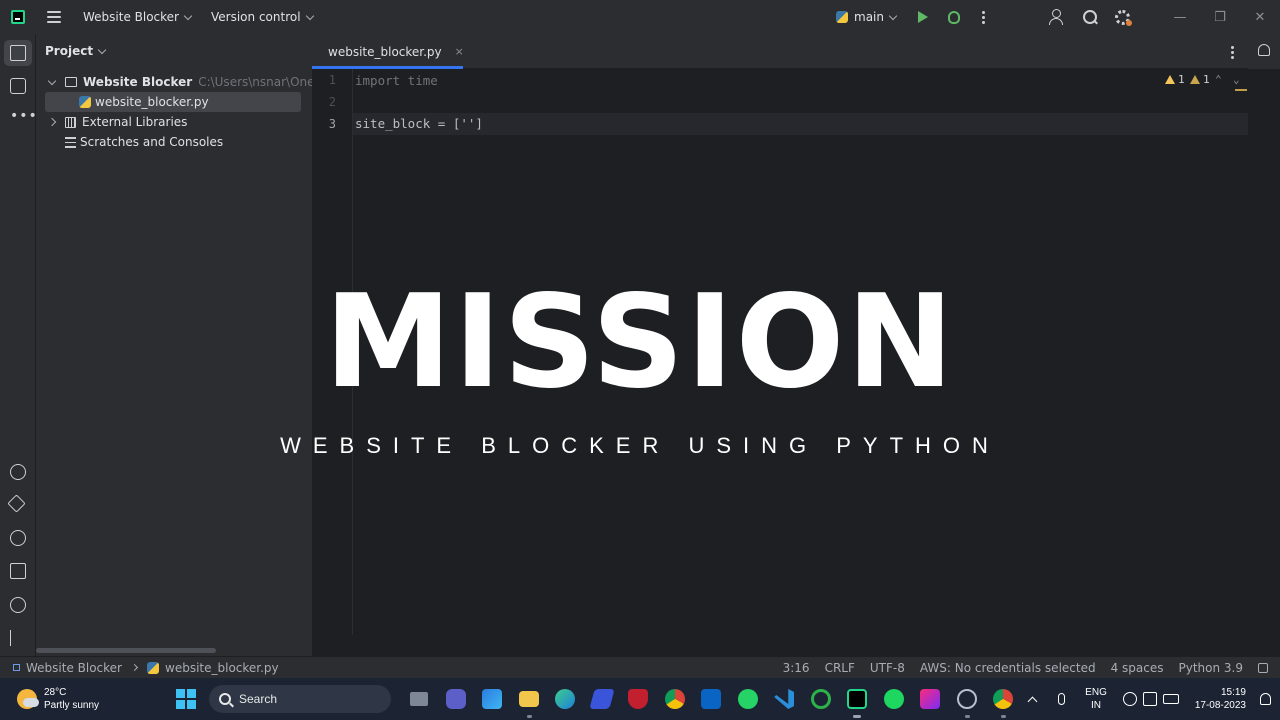  I want to click on network-icon, so click(1129, 699).